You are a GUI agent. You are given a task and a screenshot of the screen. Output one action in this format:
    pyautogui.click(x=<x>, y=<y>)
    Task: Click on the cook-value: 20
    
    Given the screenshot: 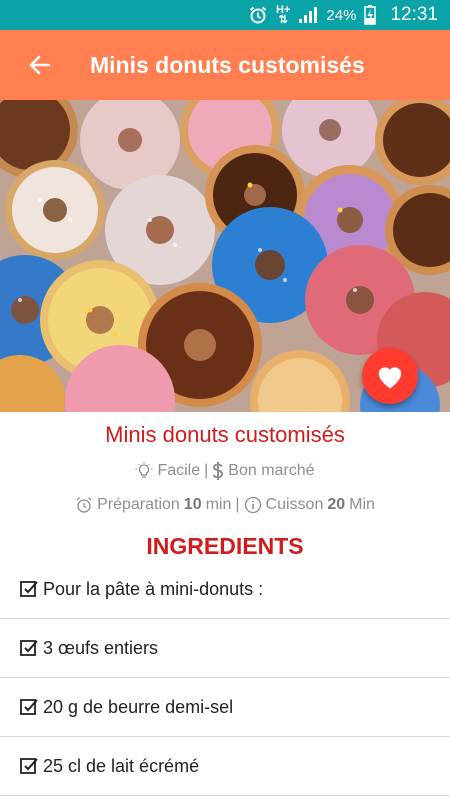 What is the action you would take?
    pyautogui.click(x=336, y=504)
    